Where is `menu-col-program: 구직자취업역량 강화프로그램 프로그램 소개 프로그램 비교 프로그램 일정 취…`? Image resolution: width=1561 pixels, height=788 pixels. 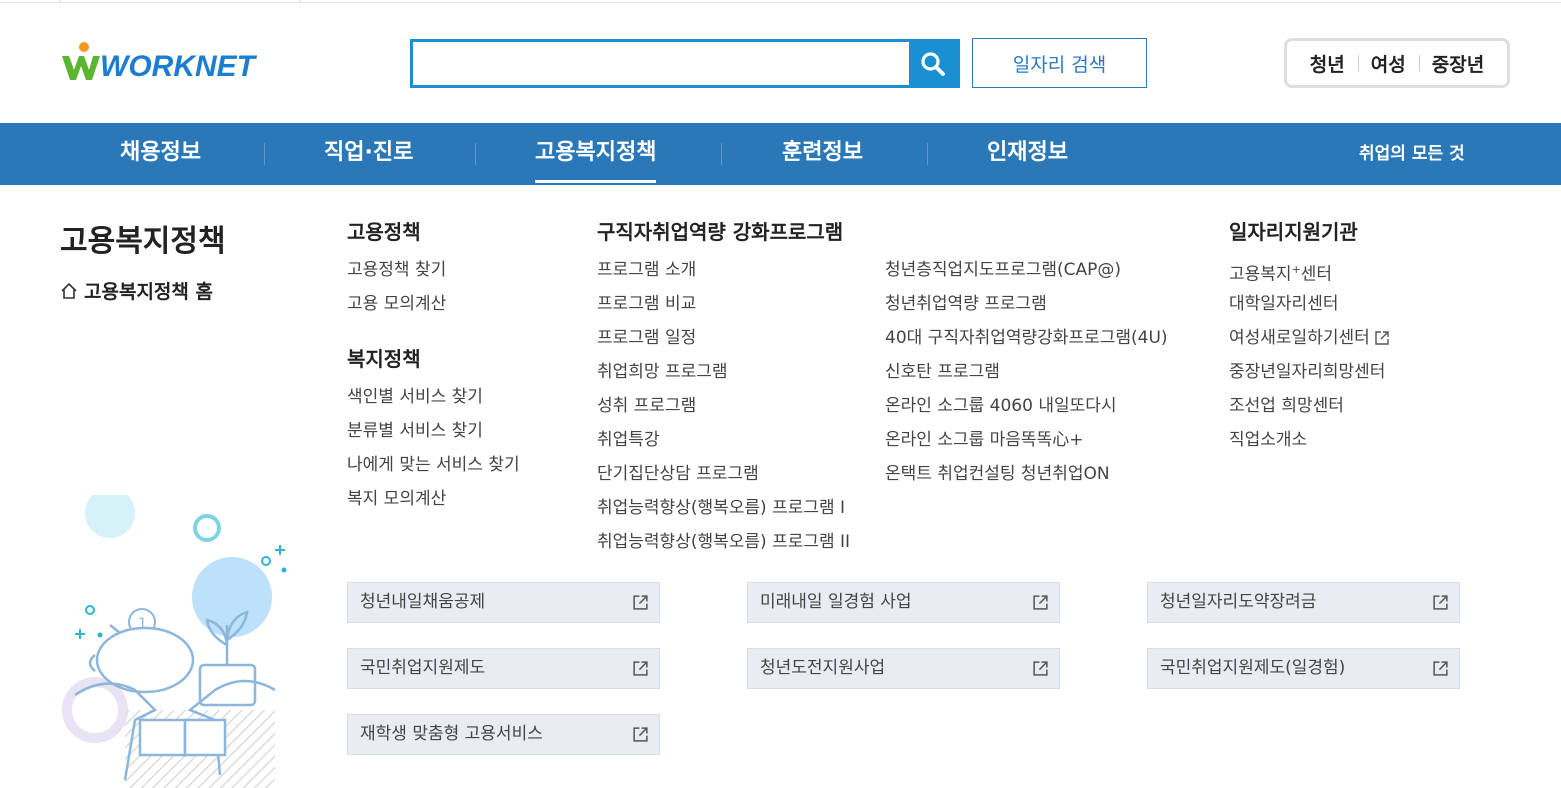 menu-col-program: 구직자취업역량 강화프로그램 프로그램 소개 프로그램 비교 프로그램 일정 취… is located at coordinates (723, 388).